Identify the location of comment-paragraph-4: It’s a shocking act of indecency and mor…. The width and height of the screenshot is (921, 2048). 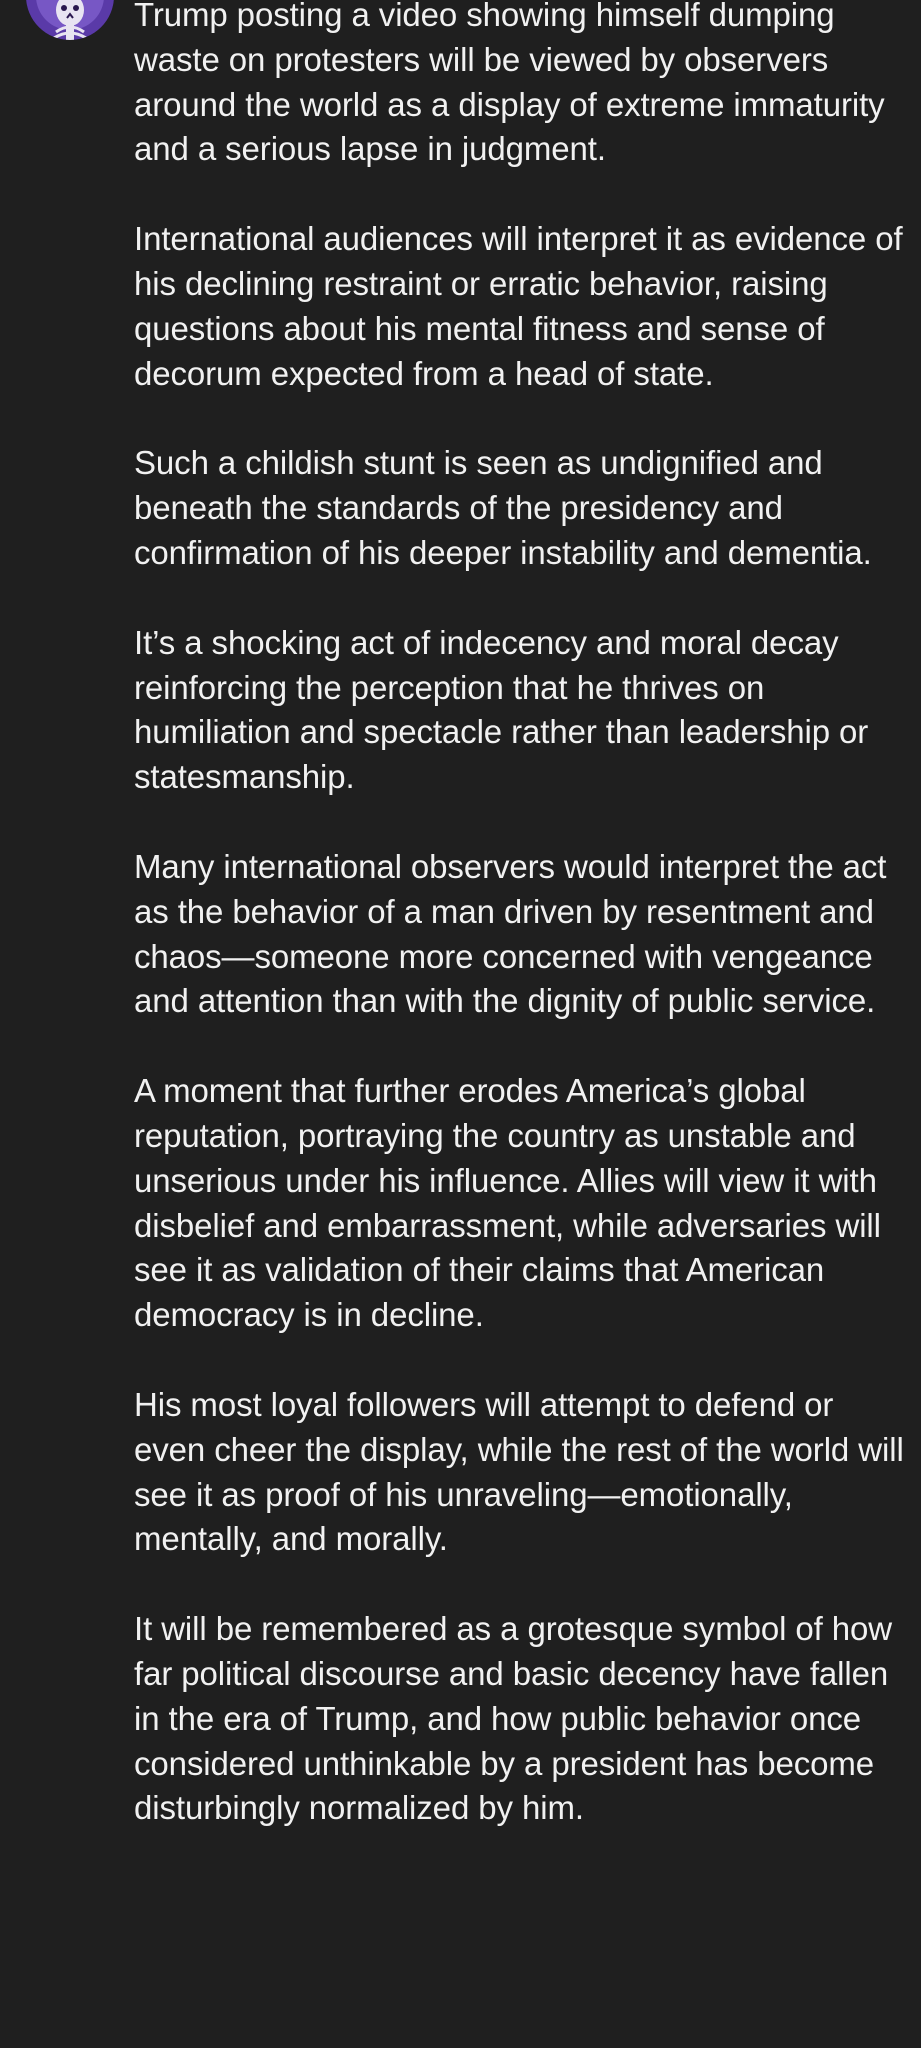
(501, 709).